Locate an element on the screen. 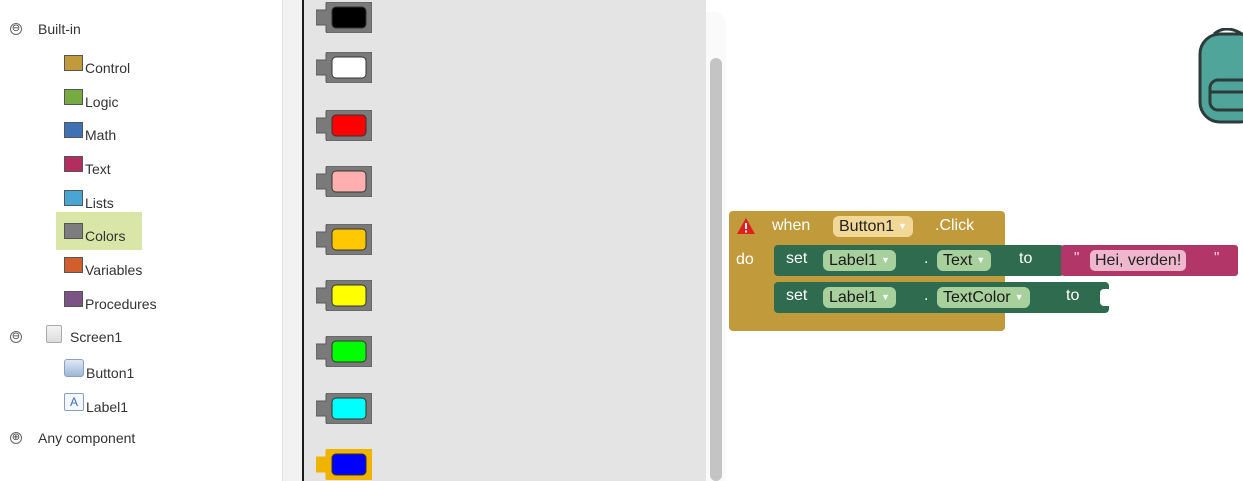 The image size is (1243, 481). tree-screen1: ⊖ Screen1 is located at coordinates (66, 337).